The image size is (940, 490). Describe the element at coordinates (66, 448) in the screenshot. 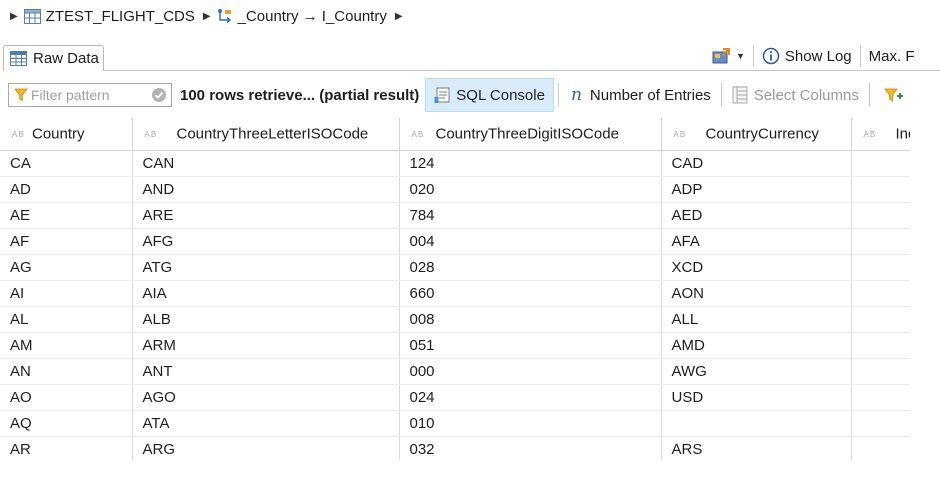

I see `table-cell: AR` at that location.